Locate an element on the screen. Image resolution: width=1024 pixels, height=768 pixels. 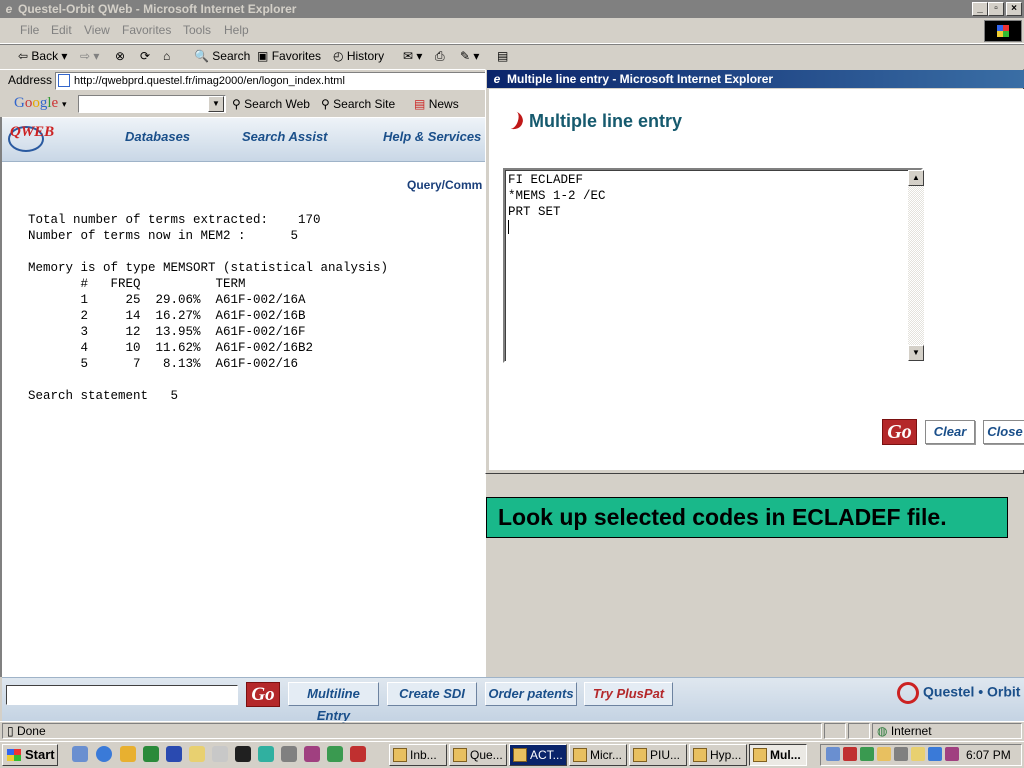
quicklaunch-ie-icon is located at coordinates (104, 754).